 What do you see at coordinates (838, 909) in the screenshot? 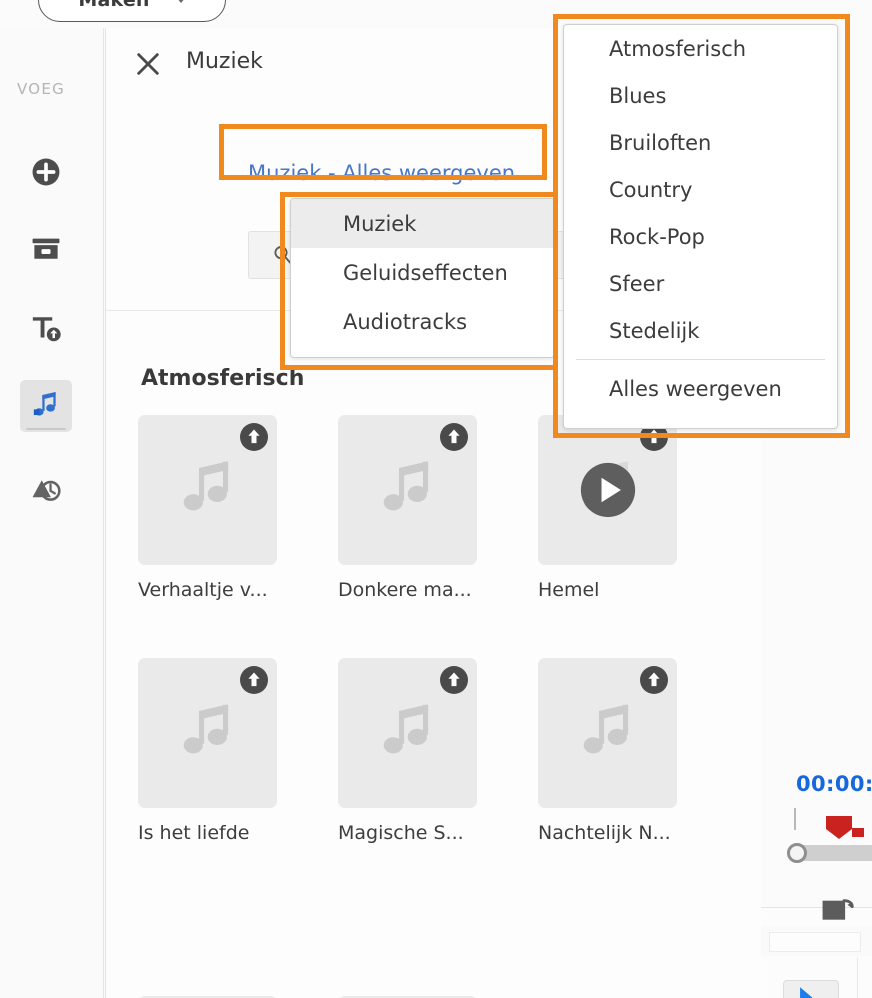
I see `crop-rotate-icon` at bounding box center [838, 909].